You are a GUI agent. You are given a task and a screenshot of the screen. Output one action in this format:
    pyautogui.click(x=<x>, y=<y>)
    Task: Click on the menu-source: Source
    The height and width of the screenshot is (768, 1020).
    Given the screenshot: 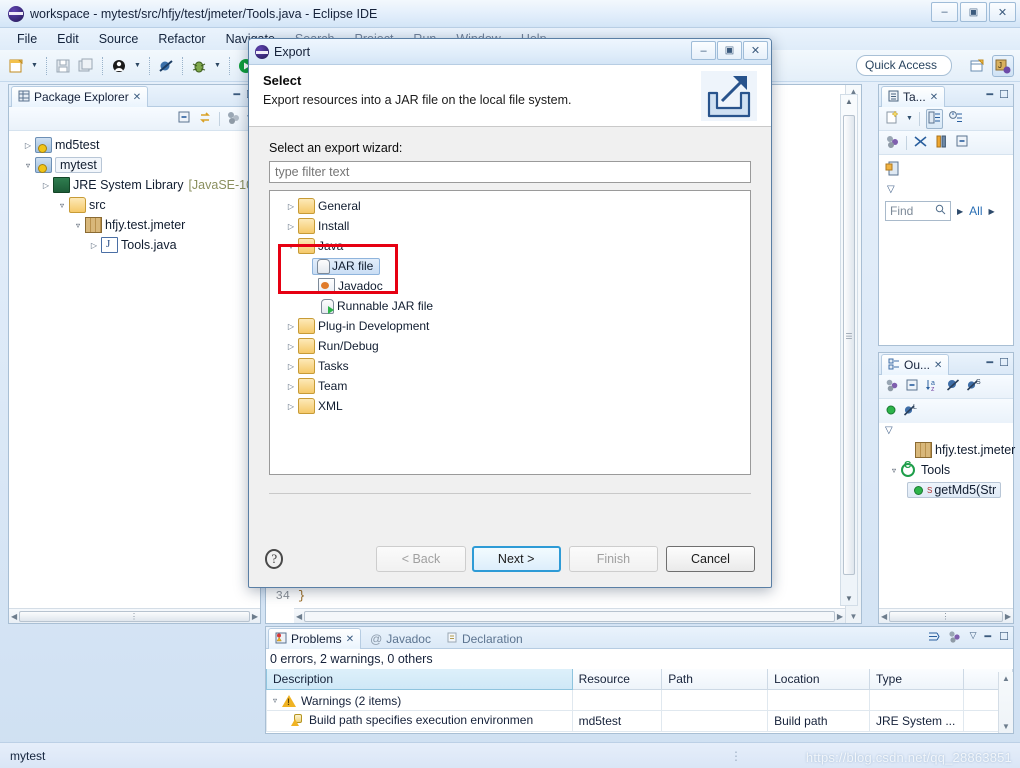 What is the action you would take?
    pyautogui.click(x=119, y=39)
    